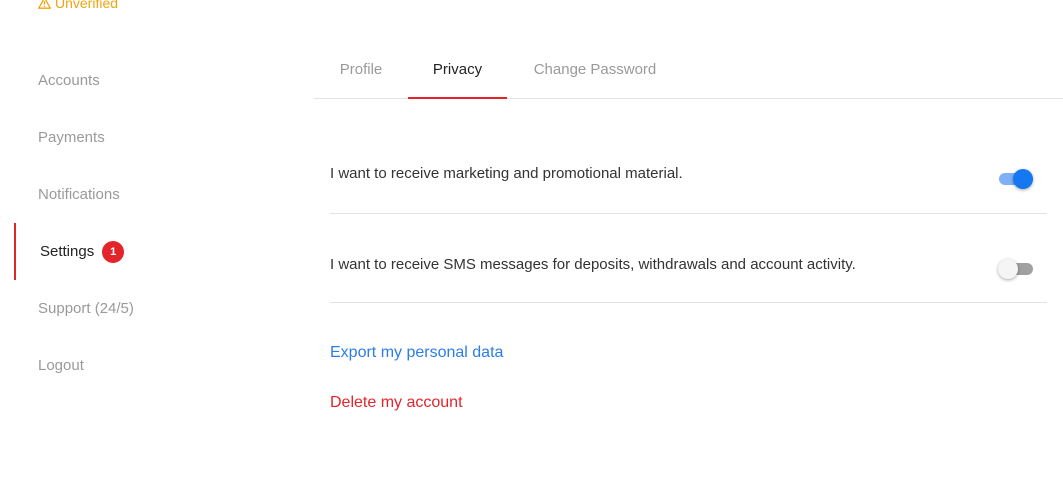 The image size is (1063, 482). I want to click on sms-toggle, so click(1015, 269).